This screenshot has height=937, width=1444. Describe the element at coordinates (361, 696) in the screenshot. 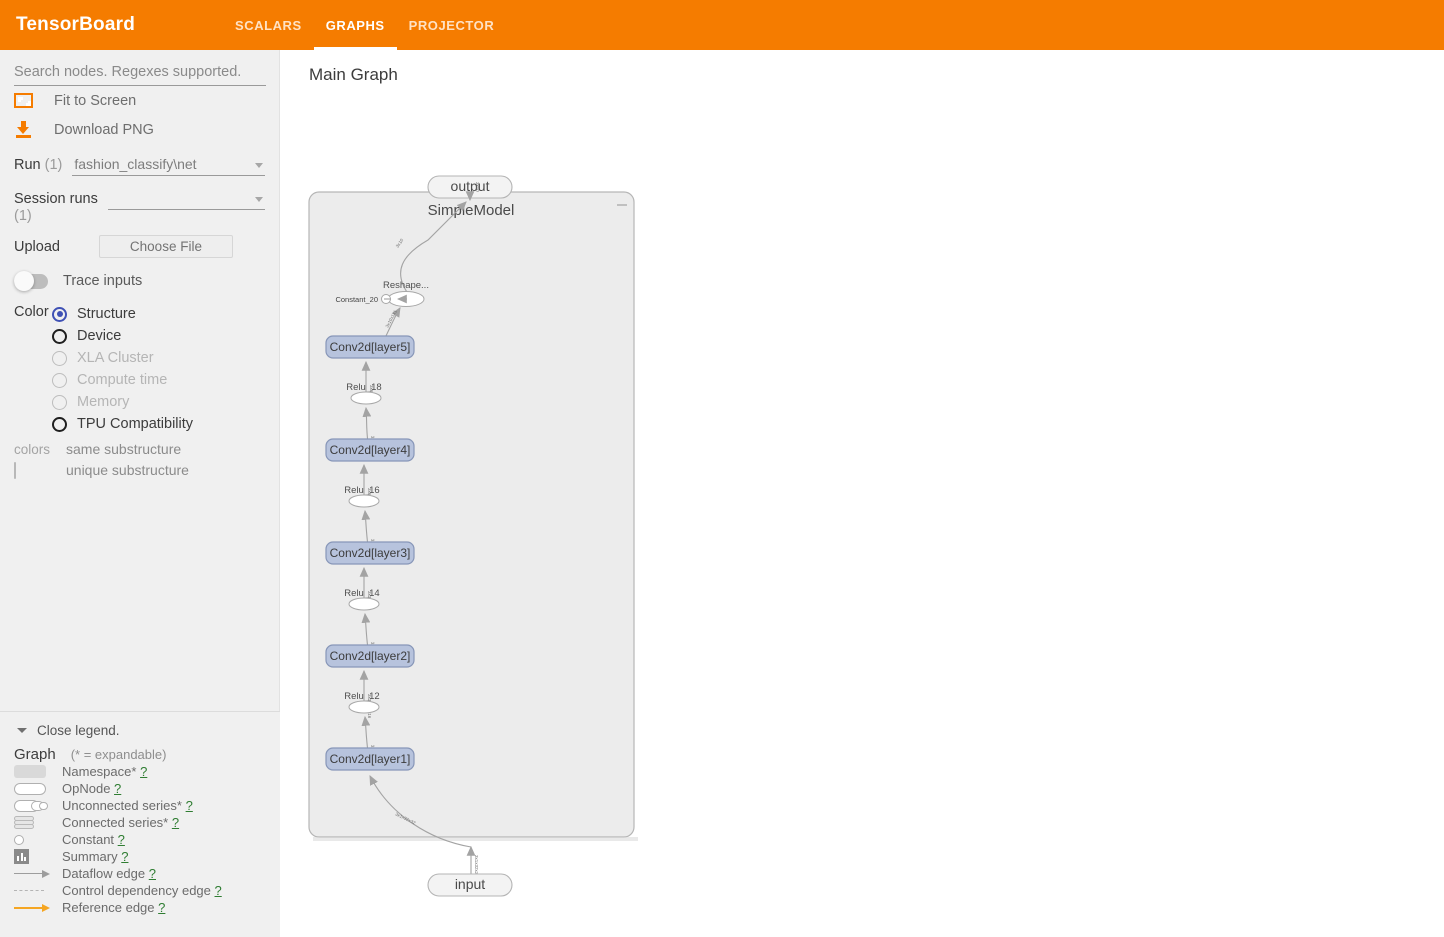

I see `node-relu12-label: Relu_12` at that location.